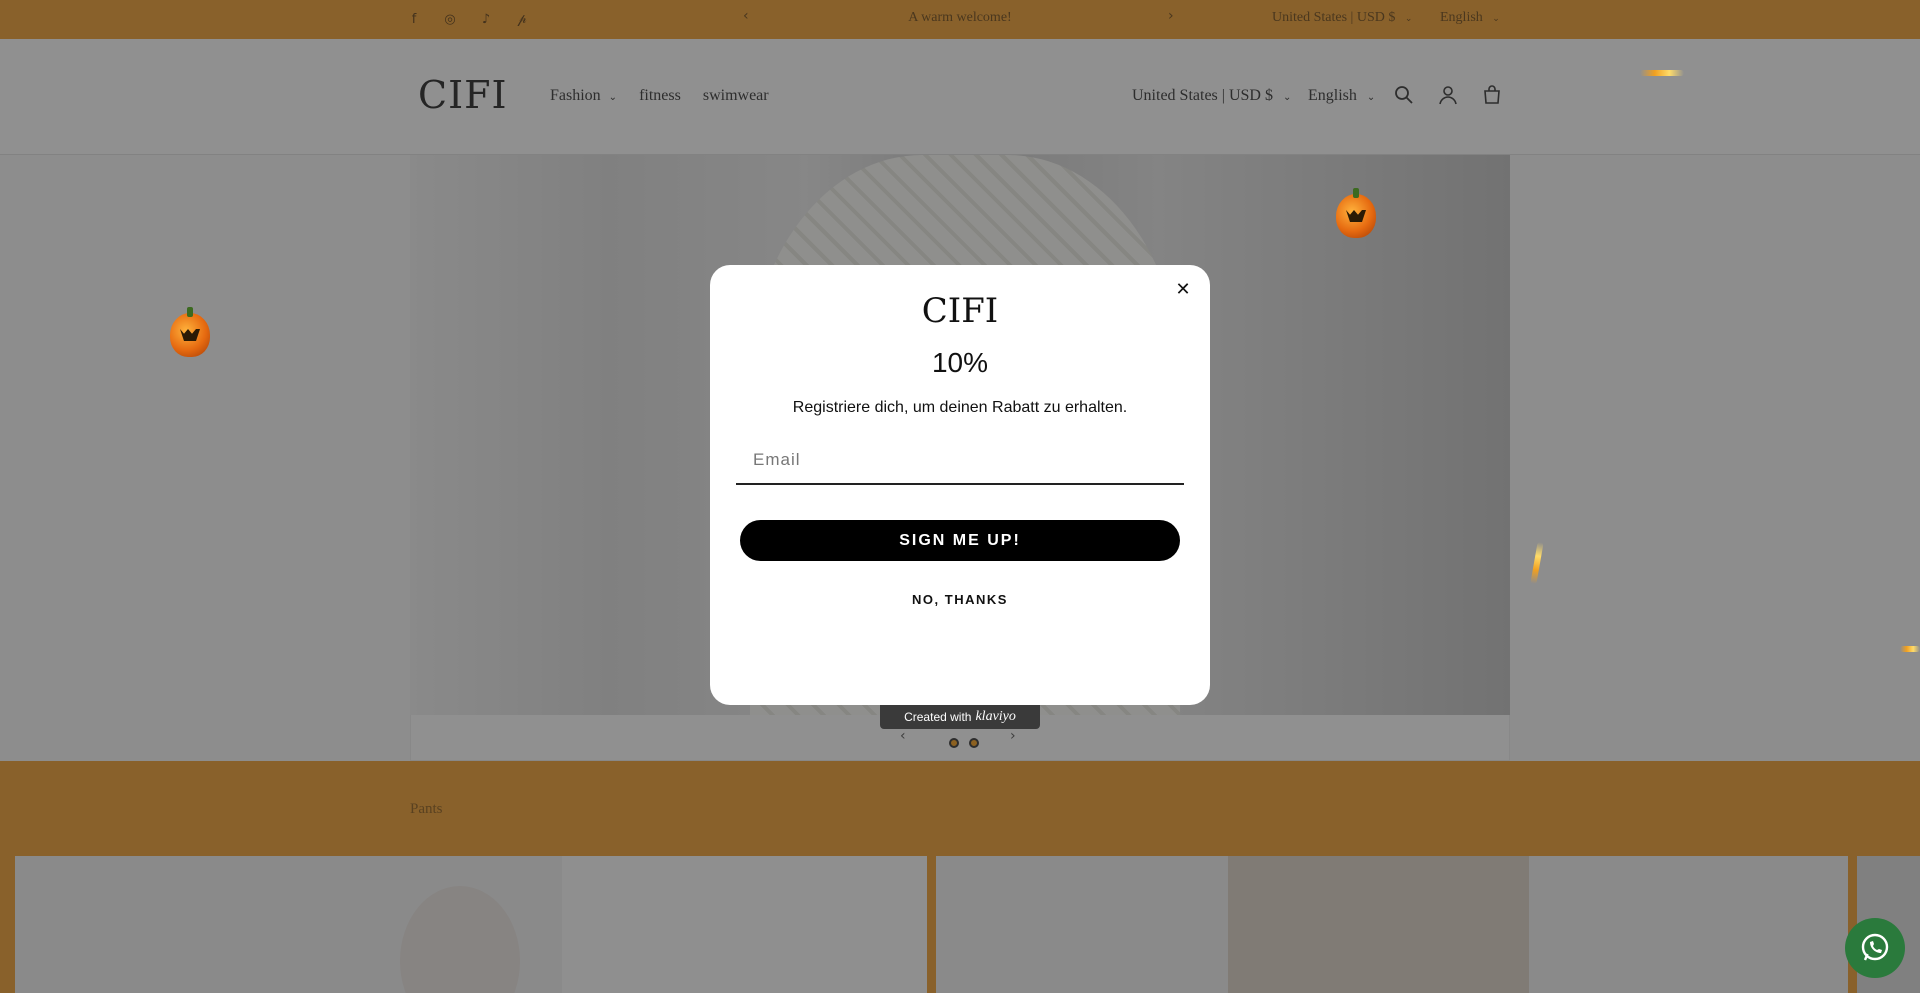 The height and width of the screenshot is (993, 1920). What do you see at coordinates (960, 540) in the screenshot?
I see `signup-button: SIGN ME UP!` at bounding box center [960, 540].